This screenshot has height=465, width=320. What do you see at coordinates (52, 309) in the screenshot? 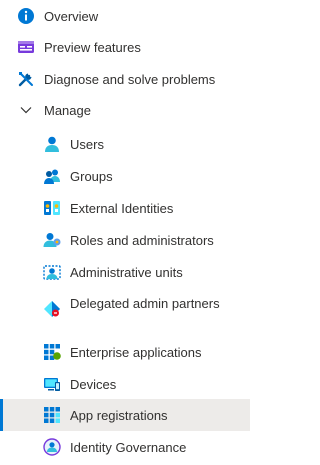
I see `delegated-admin-icon` at bounding box center [52, 309].